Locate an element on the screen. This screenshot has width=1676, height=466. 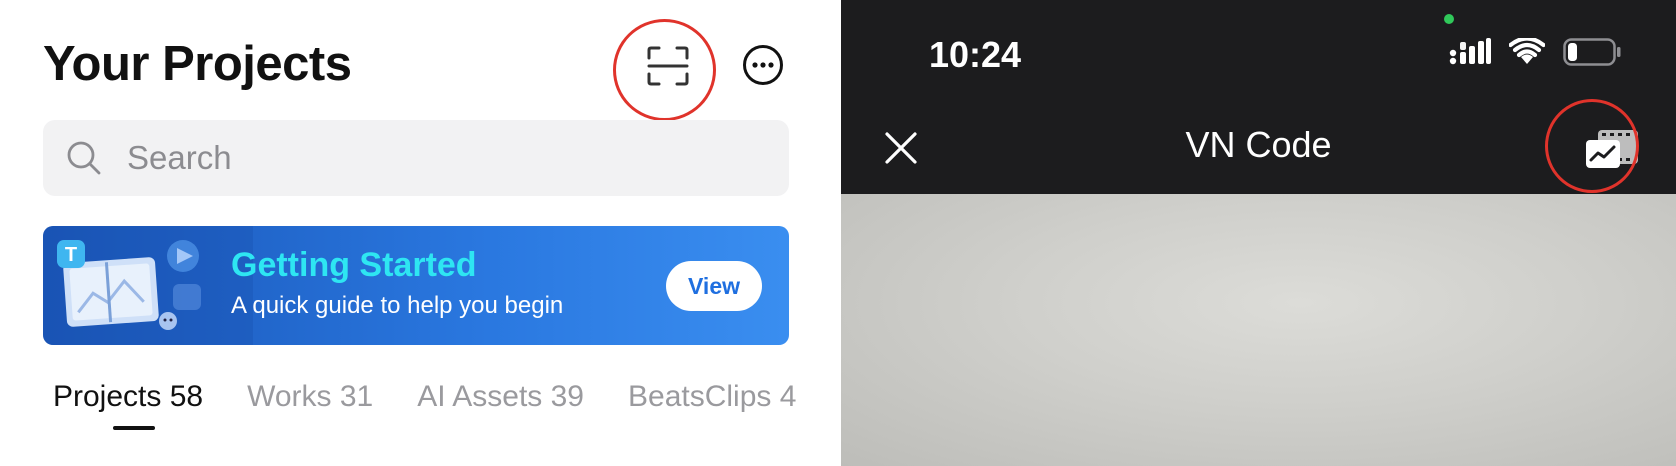
video-editing-illustration-icon: T is located at coordinates (148, 285).